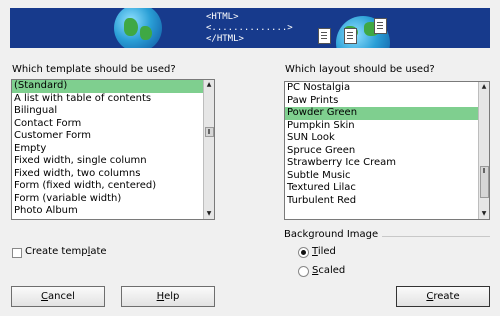 The height and width of the screenshot is (316, 500). I want to click on template-scroll-thumb, so click(209, 132).